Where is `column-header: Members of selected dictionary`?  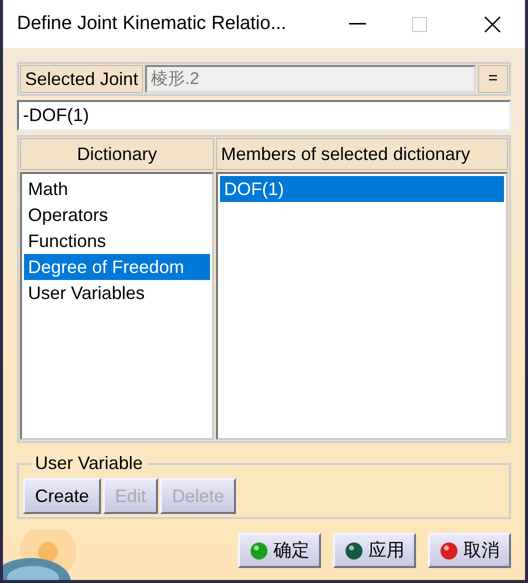
column-header: Members of selected dictionary is located at coordinates (362, 154).